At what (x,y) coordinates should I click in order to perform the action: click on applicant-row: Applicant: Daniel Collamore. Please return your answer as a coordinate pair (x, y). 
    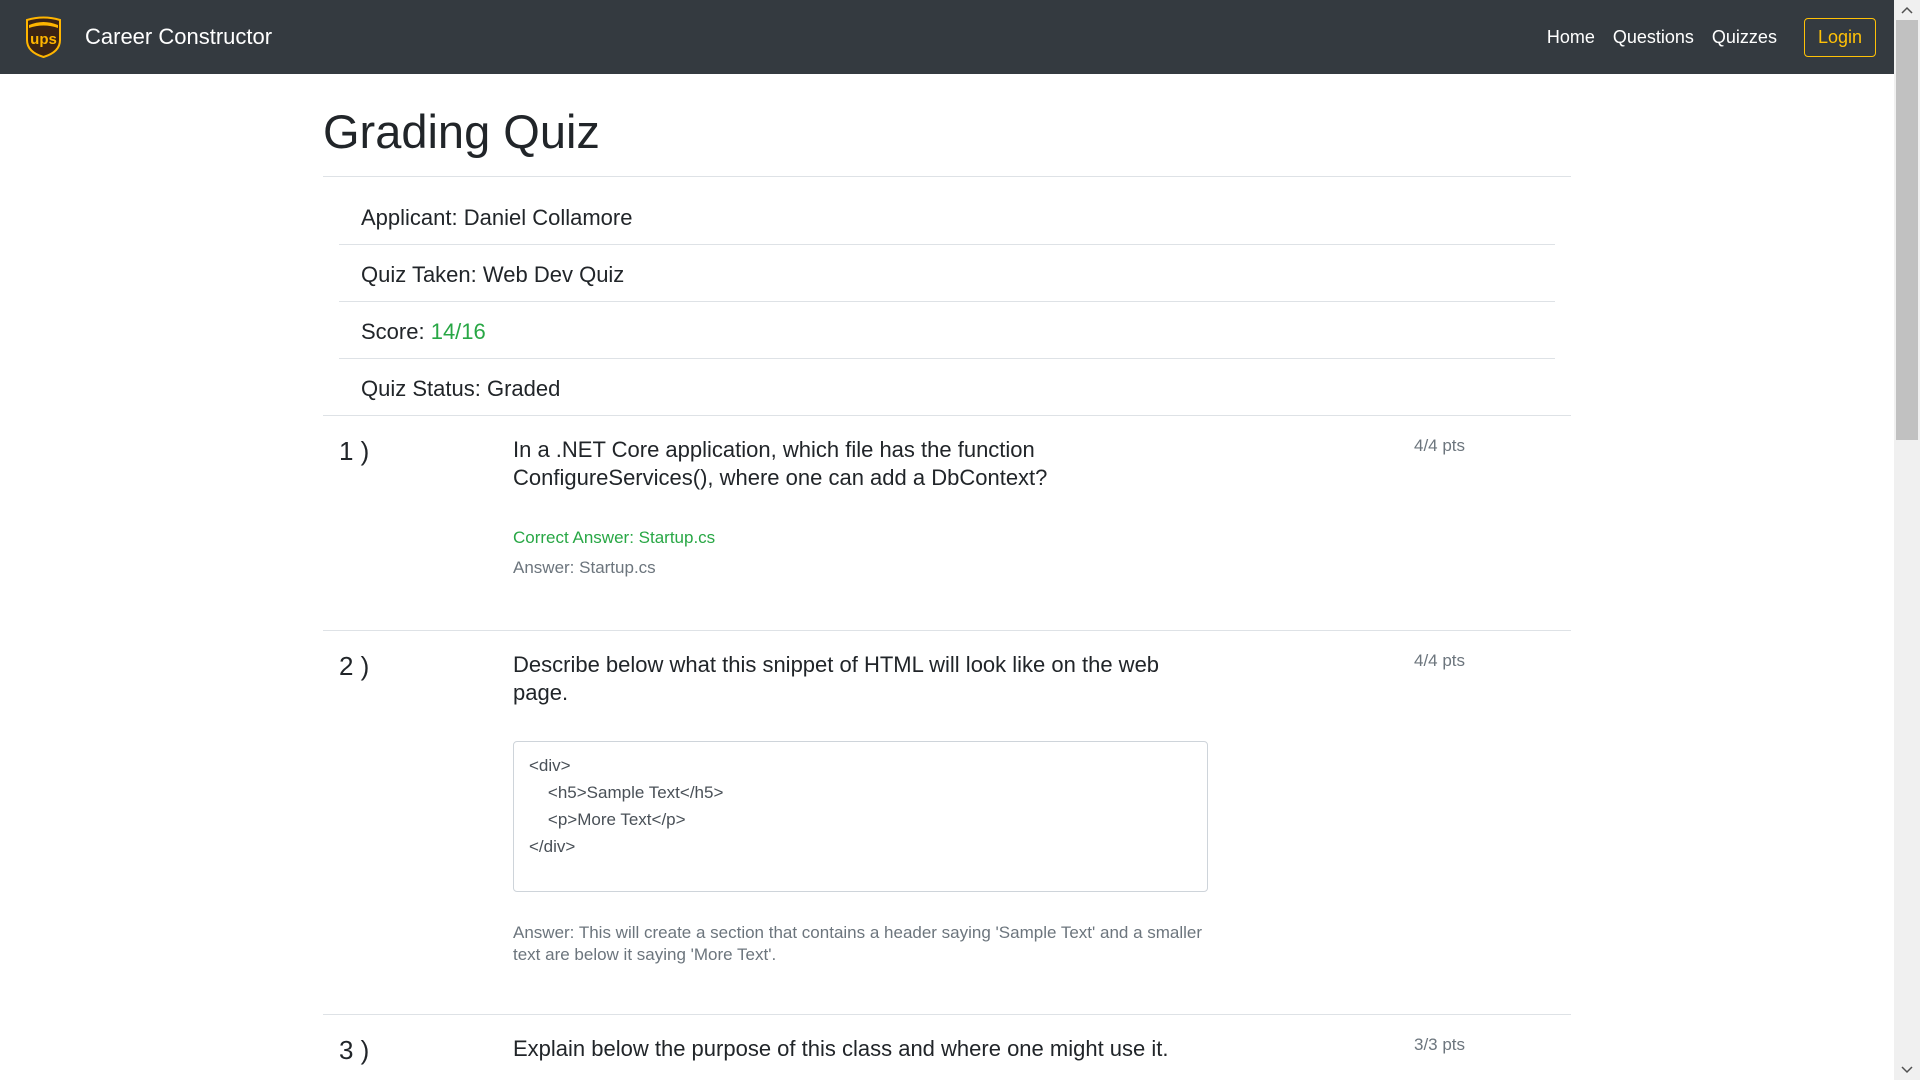
    Looking at the image, I should click on (947, 216).